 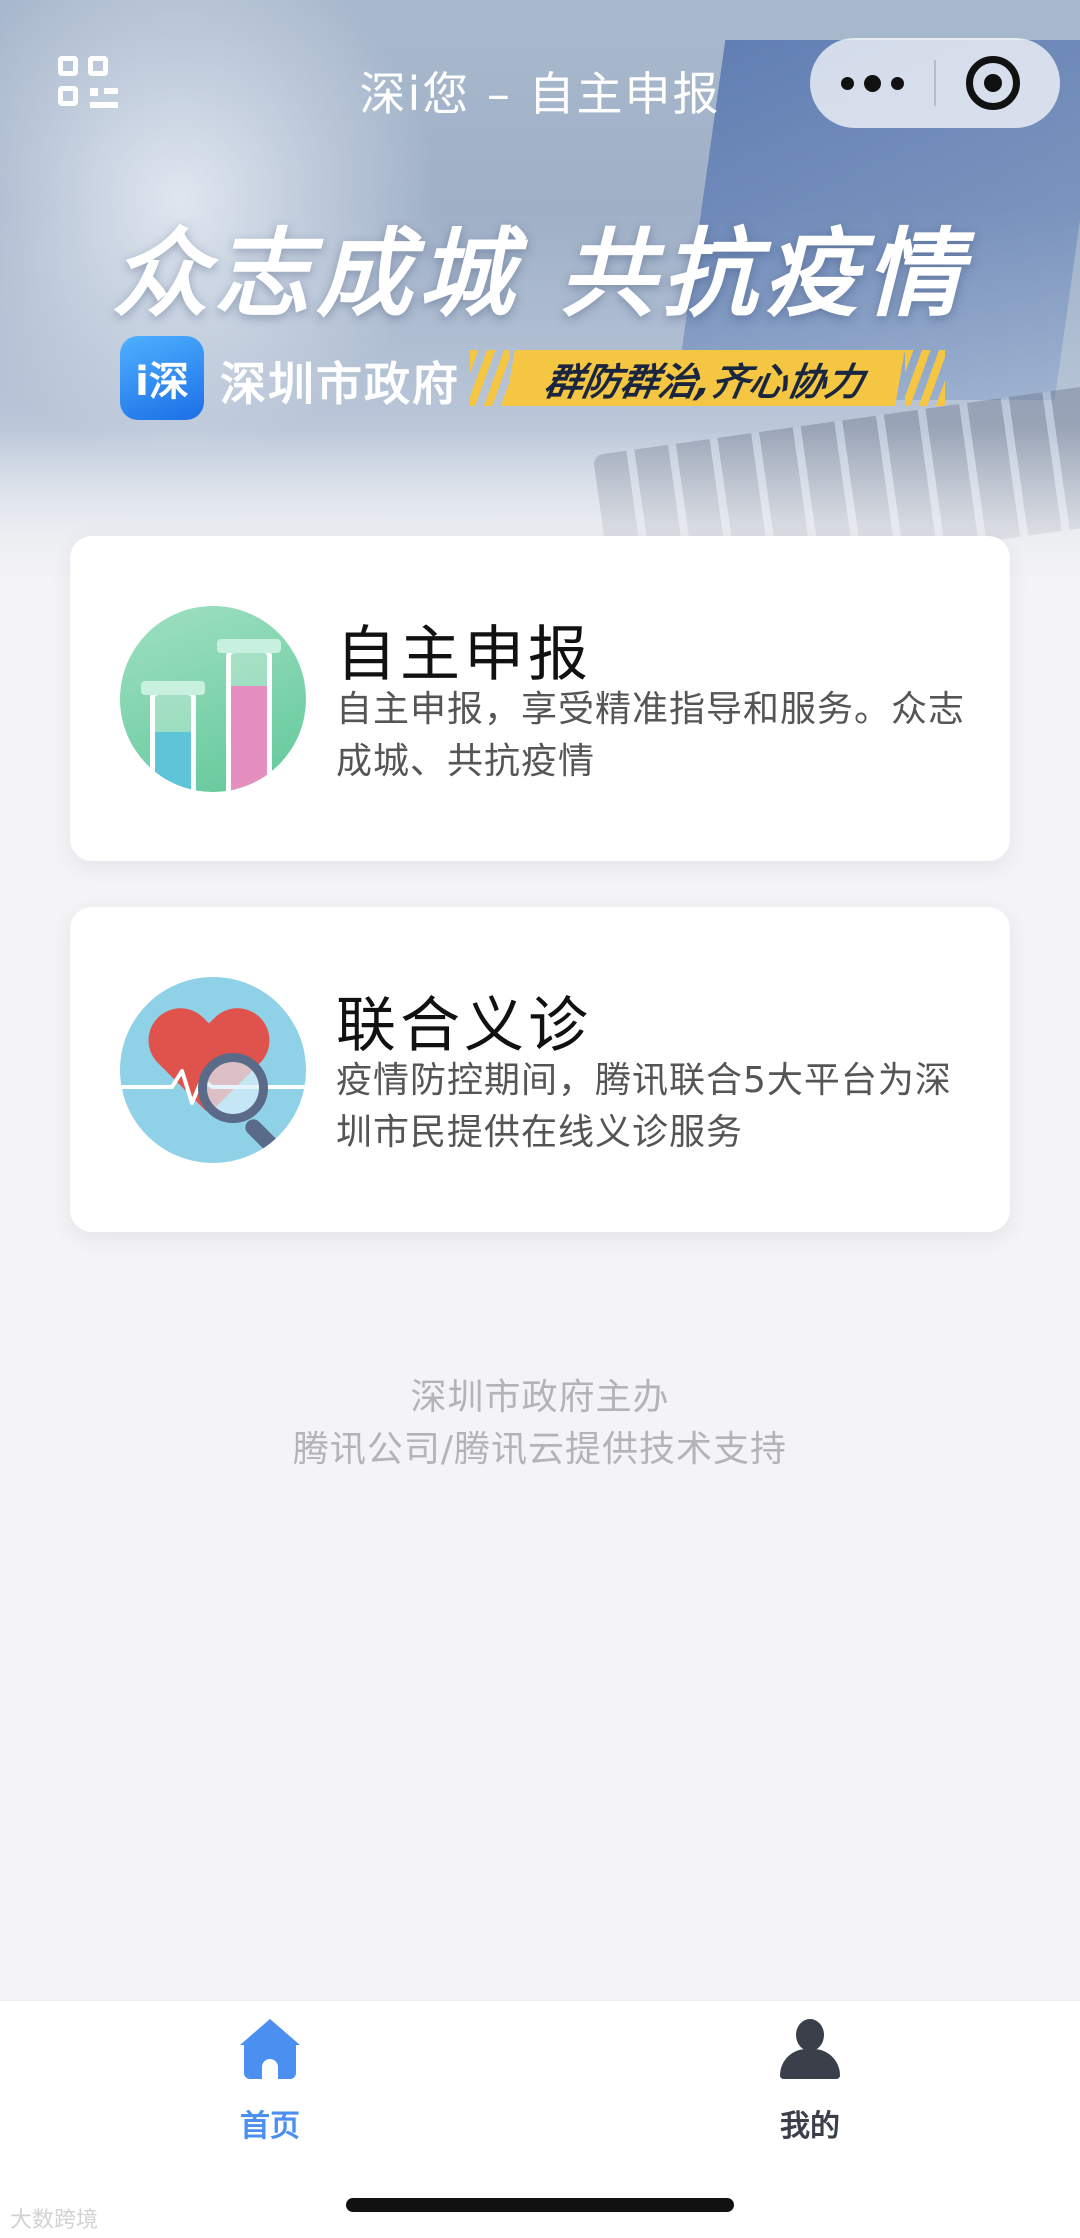 What do you see at coordinates (340, 384) in the screenshot?
I see `gov-name: 深圳市政府` at bounding box center [340, 384].